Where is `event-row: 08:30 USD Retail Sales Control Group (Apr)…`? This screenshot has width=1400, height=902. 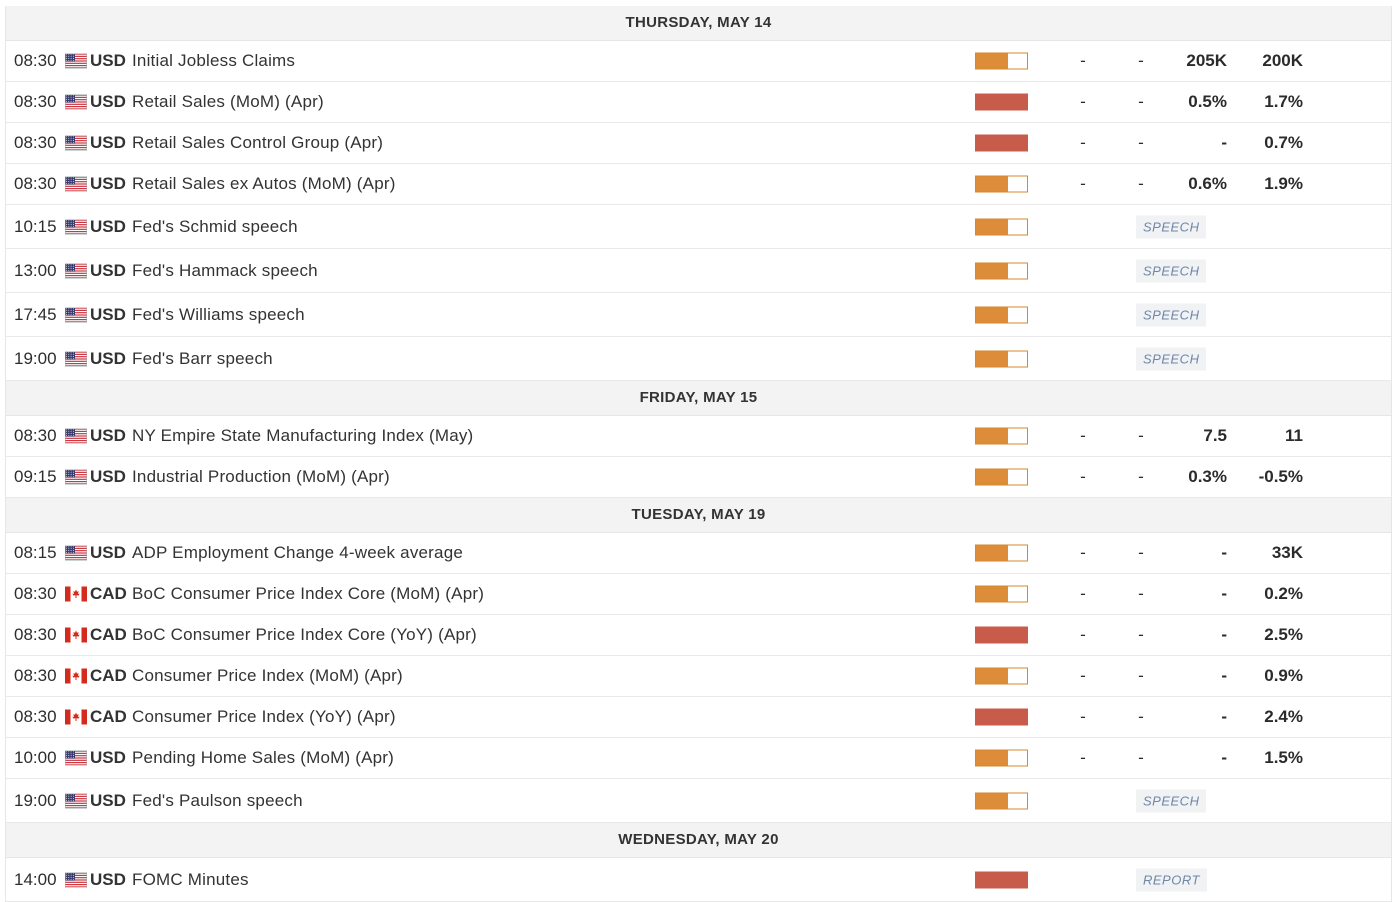 event-row: 08:30 USD Retail Sales Control Group (Apr)… is located at coordinates (698, 143).